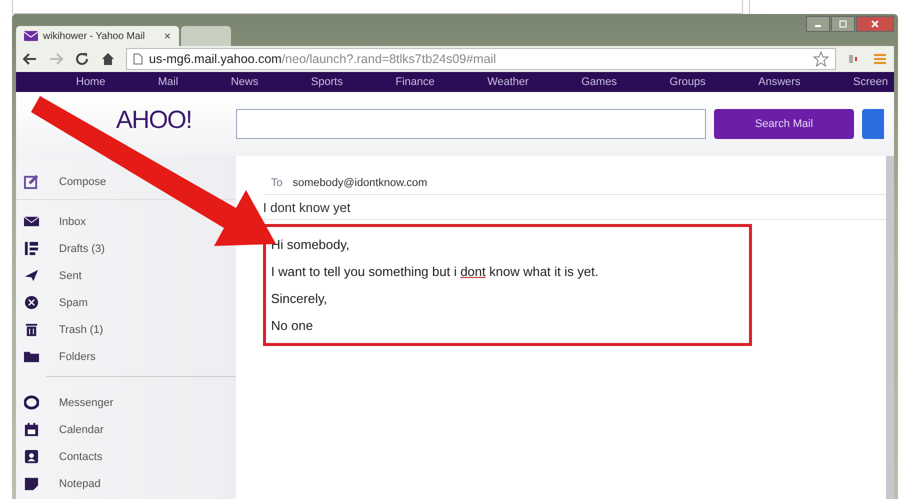 The height and width of the screenshot is (499, 904). I want to click on search-mail-button: Search Mail, so click(784, 124).